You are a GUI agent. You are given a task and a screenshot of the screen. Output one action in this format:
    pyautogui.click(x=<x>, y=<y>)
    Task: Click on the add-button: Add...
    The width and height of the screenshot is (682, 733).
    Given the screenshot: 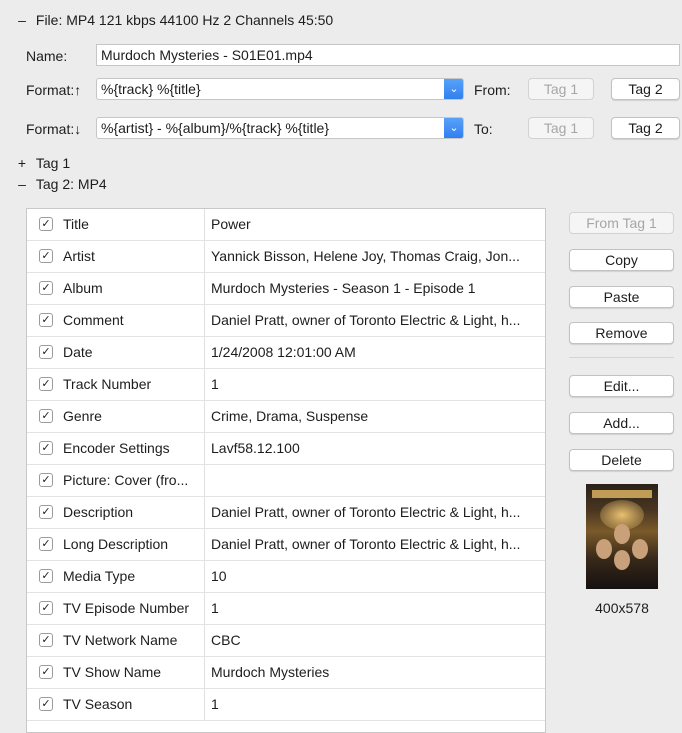 What is the action you would take?
    pyautogui.click(x=621, y=423)
    